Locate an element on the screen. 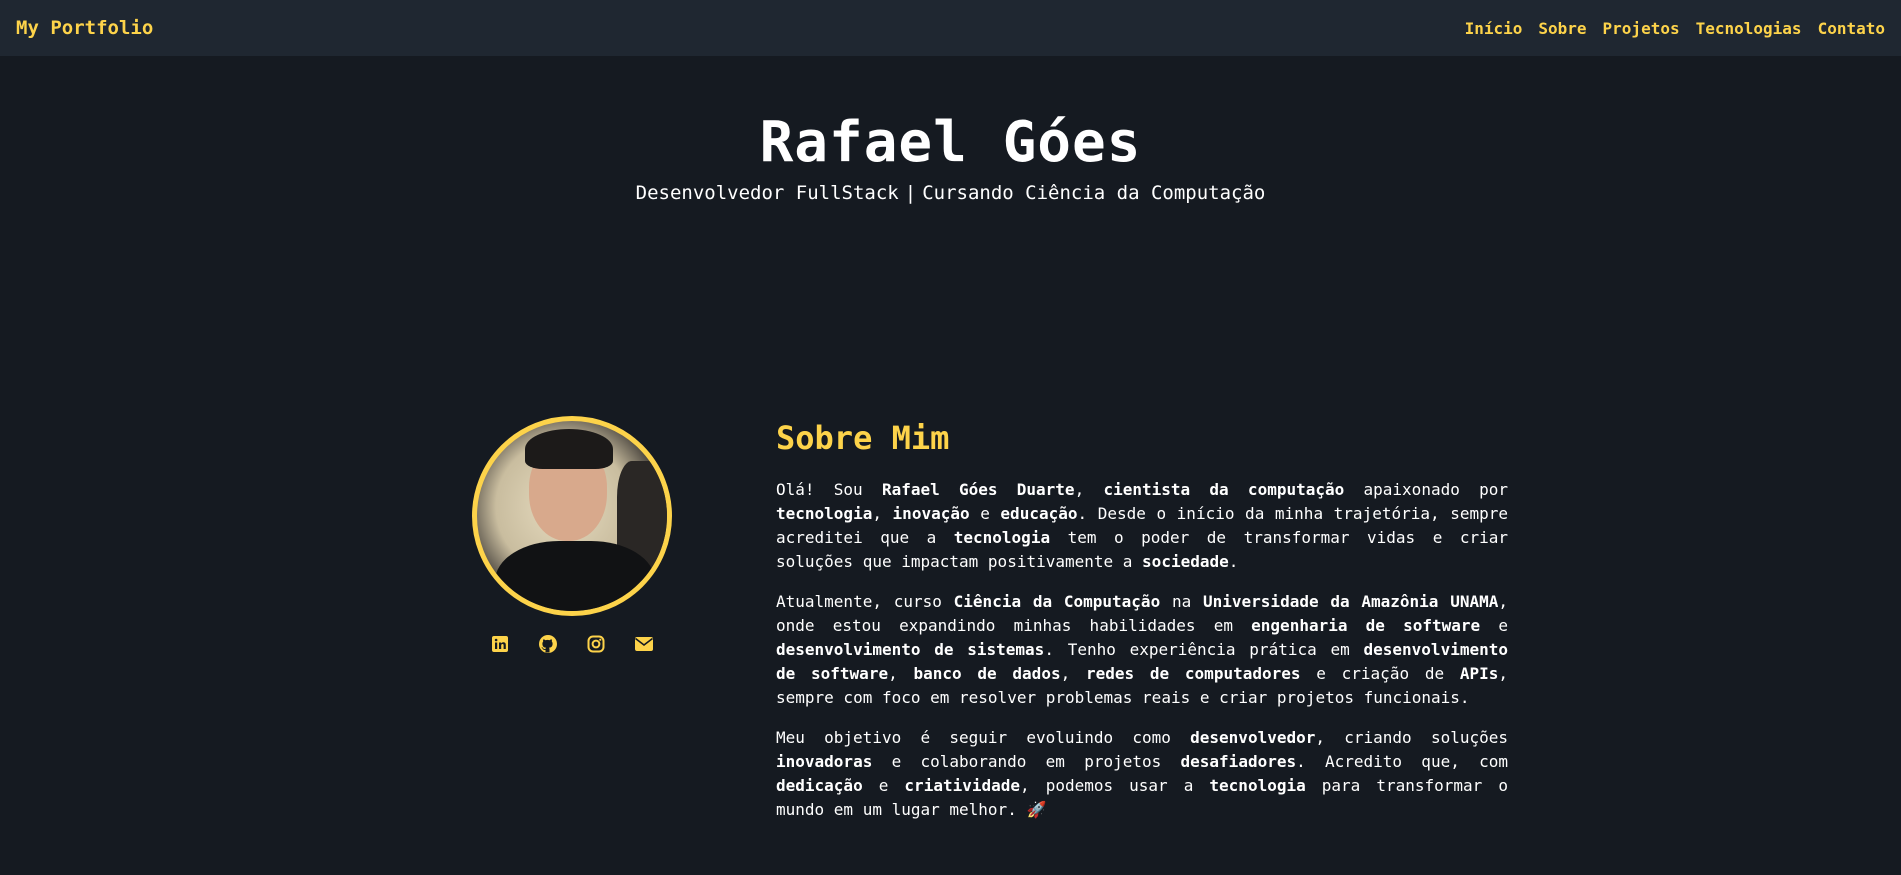  emphasis-text: banco de dados is located at coordinates (987, 673).